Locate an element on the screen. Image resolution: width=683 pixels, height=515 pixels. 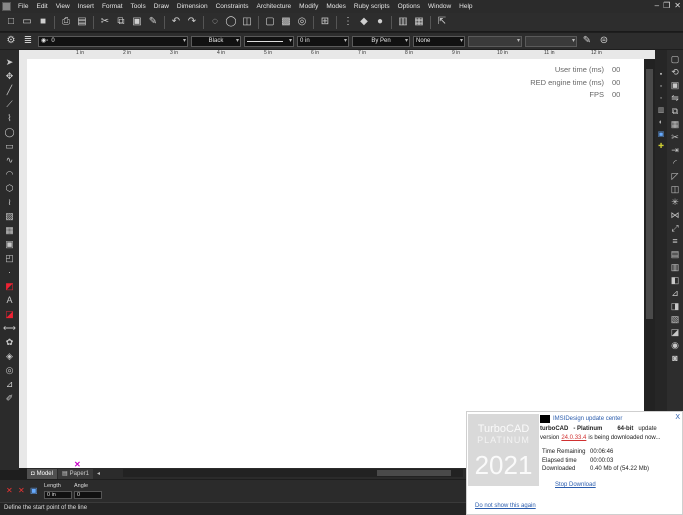
undo-icon: ↶ is located at coordinates (176, 22).